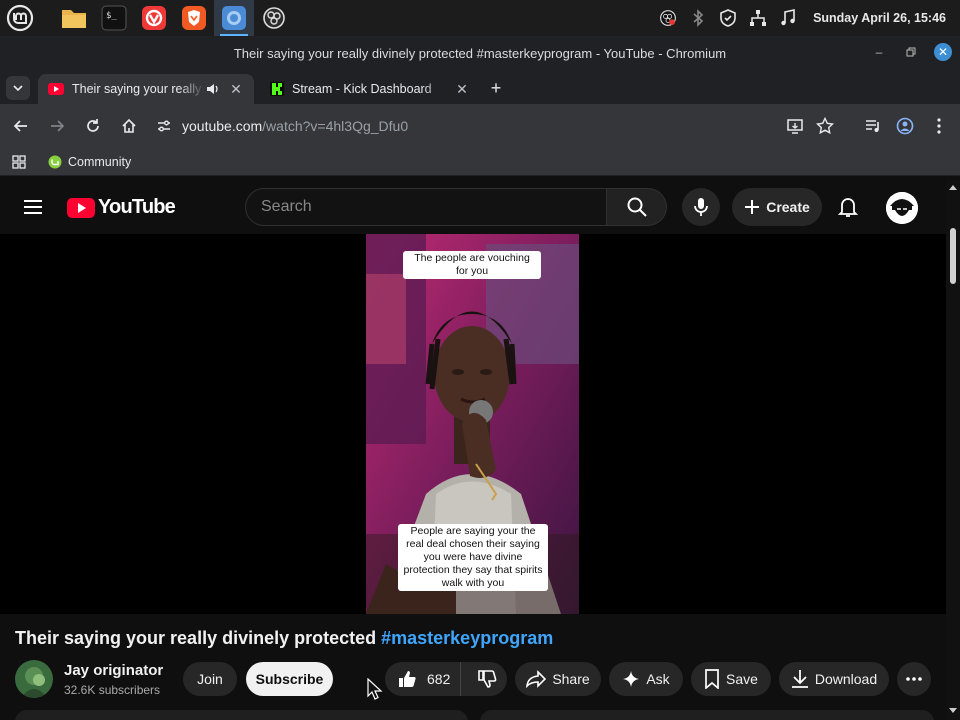 The image size is (960, 720). What do you see at coordinates (799, 679) in the screenshot?
I see `download-icon` at bounding box center [799, 679].